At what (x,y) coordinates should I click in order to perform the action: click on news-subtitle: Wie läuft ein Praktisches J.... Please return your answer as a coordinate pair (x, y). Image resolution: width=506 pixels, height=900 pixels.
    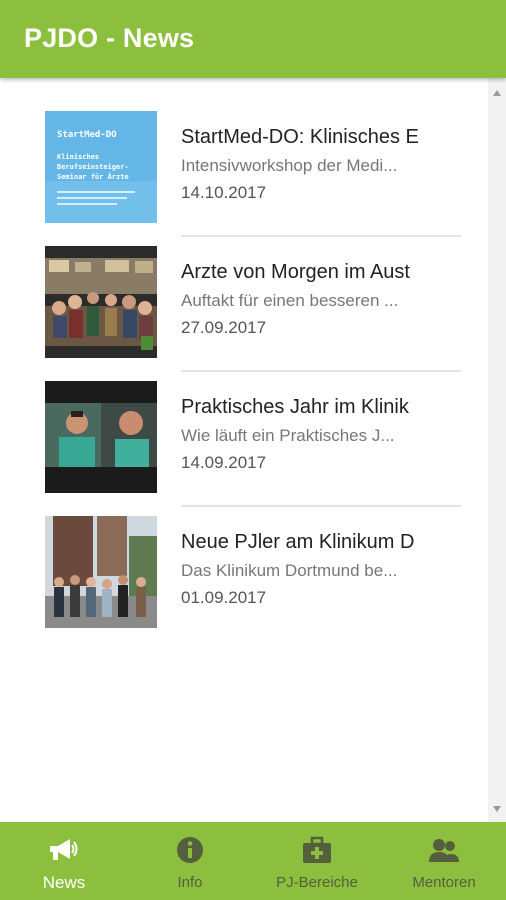
    Looking at the image, I should click on (288, 435).